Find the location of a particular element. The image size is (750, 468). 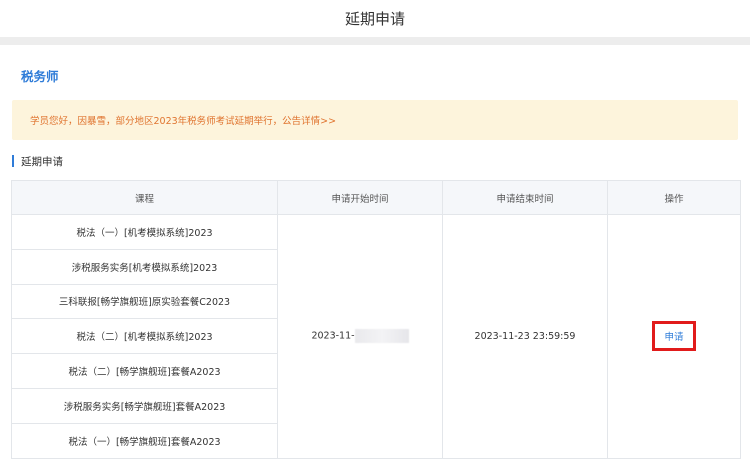

redacted-blur is located at coordinates (381, 336).